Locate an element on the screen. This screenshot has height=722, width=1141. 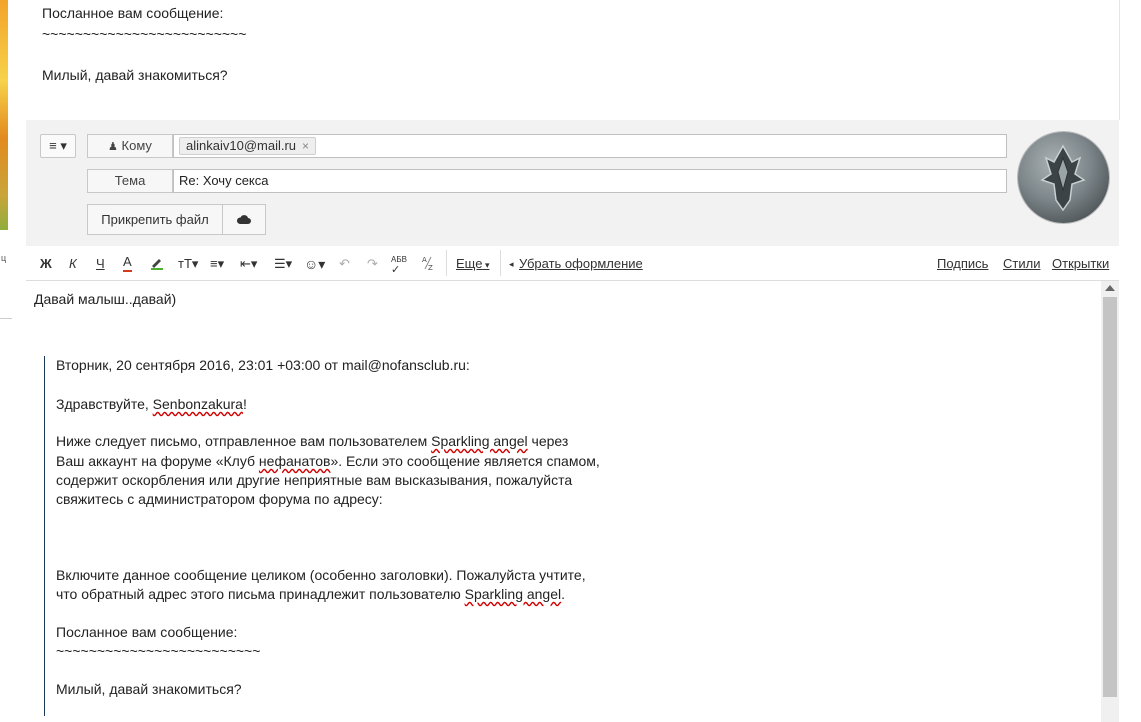
text-color-button: A is located at coordinates (127, 263).